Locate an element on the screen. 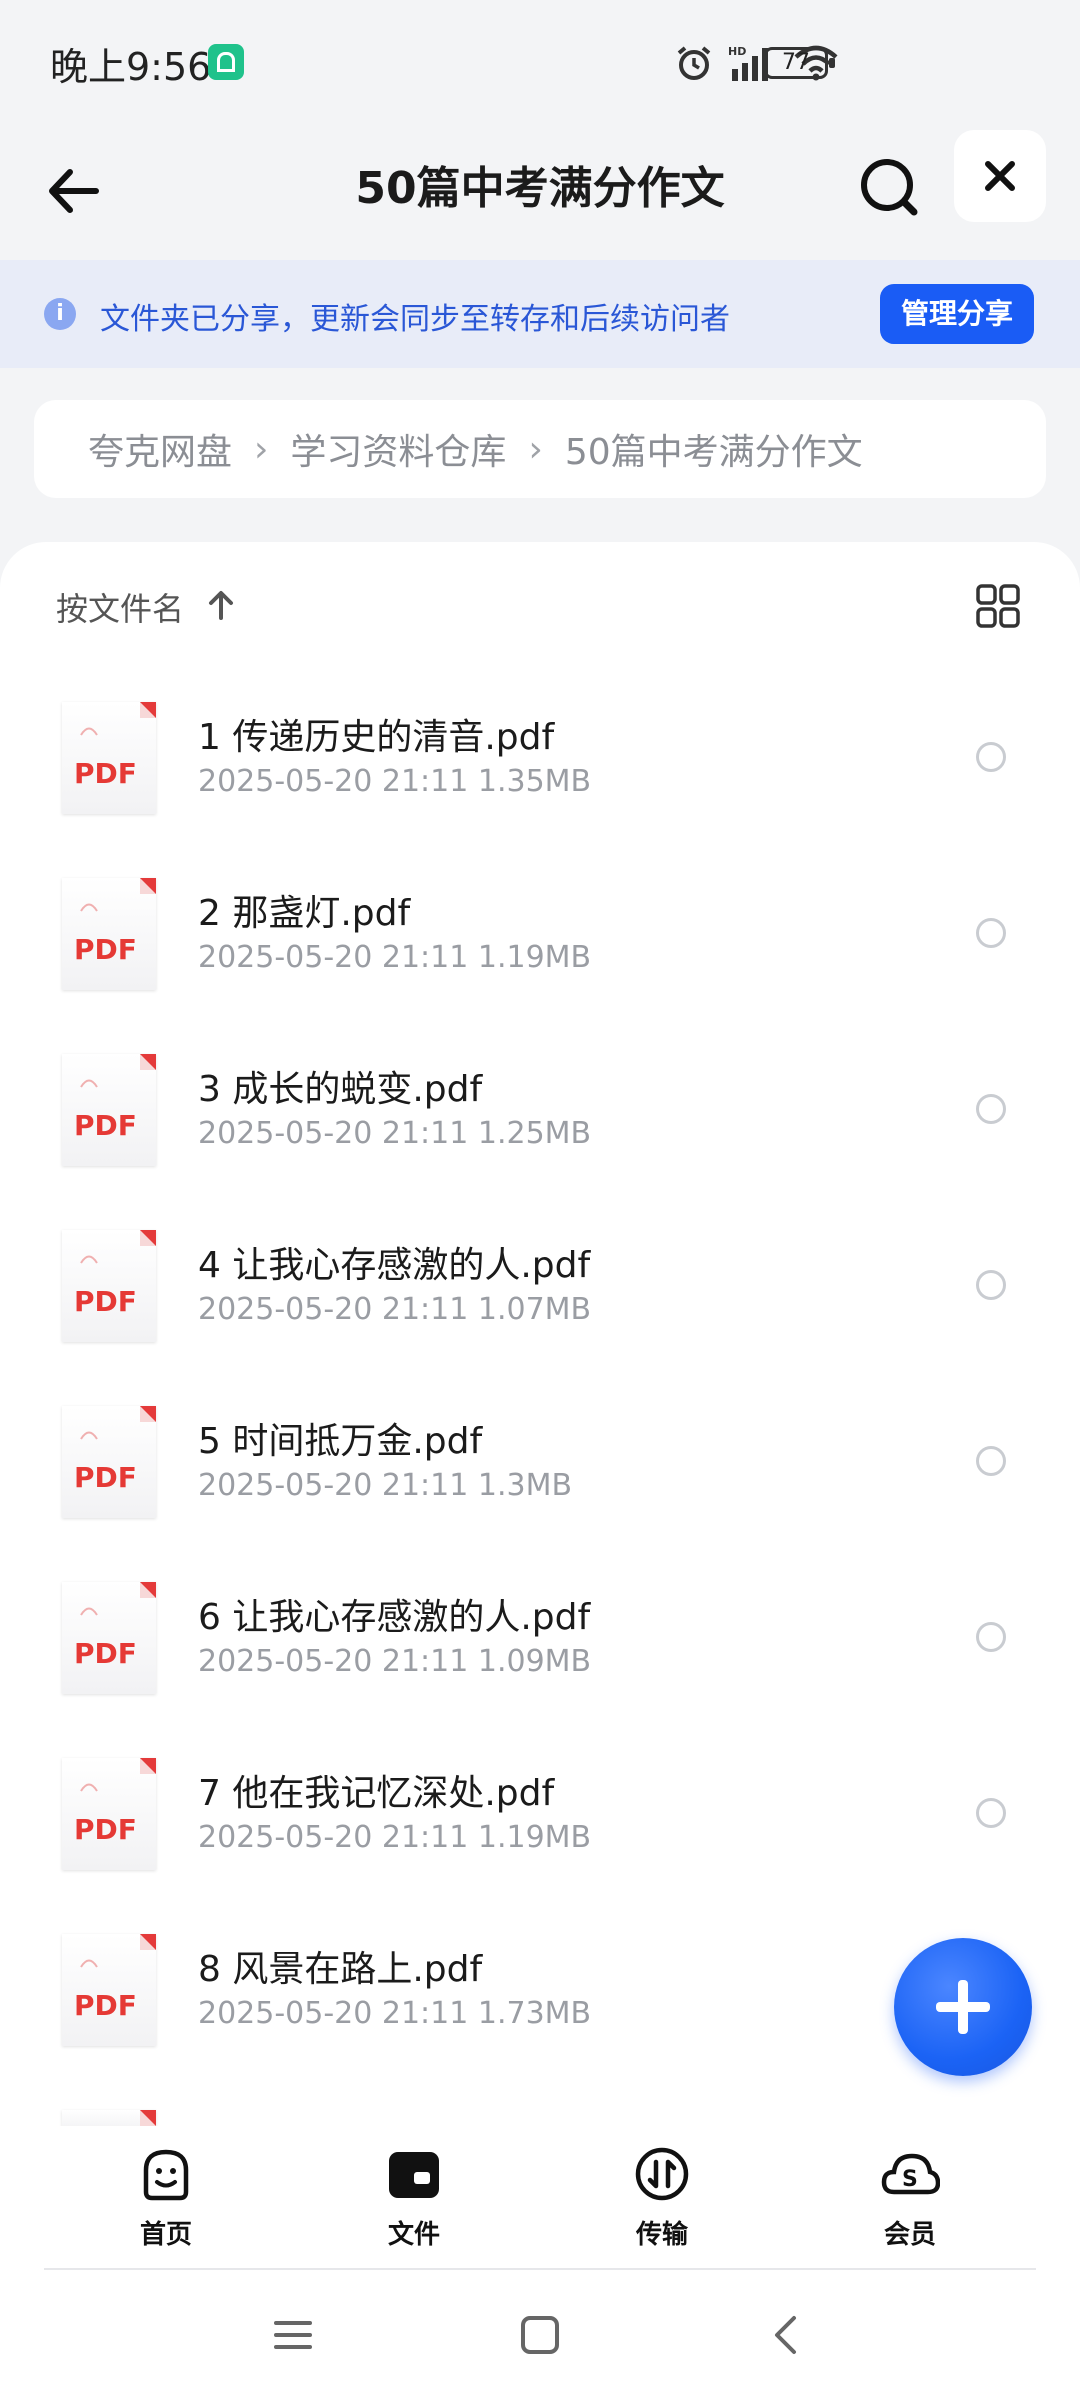 This screenshot has height=2400, width=1080. file-name: 8 风景在路上.pdf is located at coordinates (340, 1969).